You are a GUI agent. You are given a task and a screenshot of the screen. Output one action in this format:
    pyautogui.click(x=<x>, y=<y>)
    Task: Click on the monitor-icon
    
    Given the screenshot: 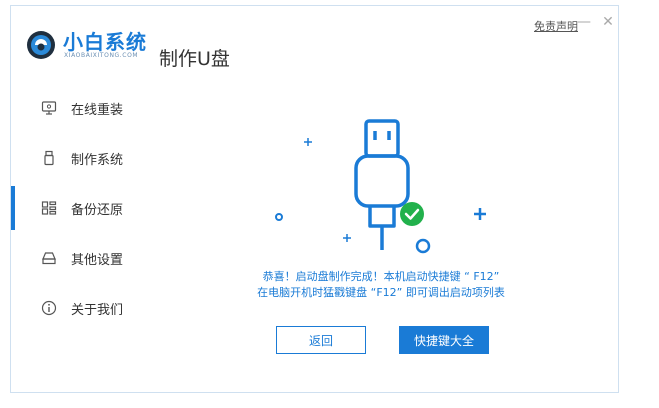 What is the action you would take?
    pyautogui.click(x=49, y=108)
    